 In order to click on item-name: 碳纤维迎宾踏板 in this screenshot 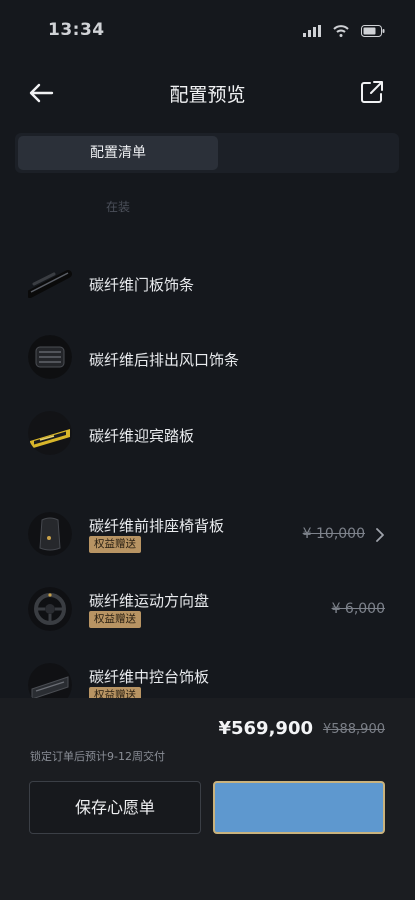, I will do `click(142, 436)`.